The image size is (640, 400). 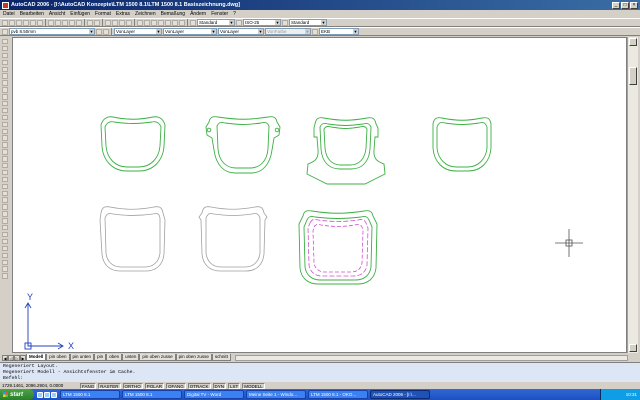 What do you see at coordinates (5, 42) in the screenshot?
I see `line-icon` at bounding box center [5, 42].